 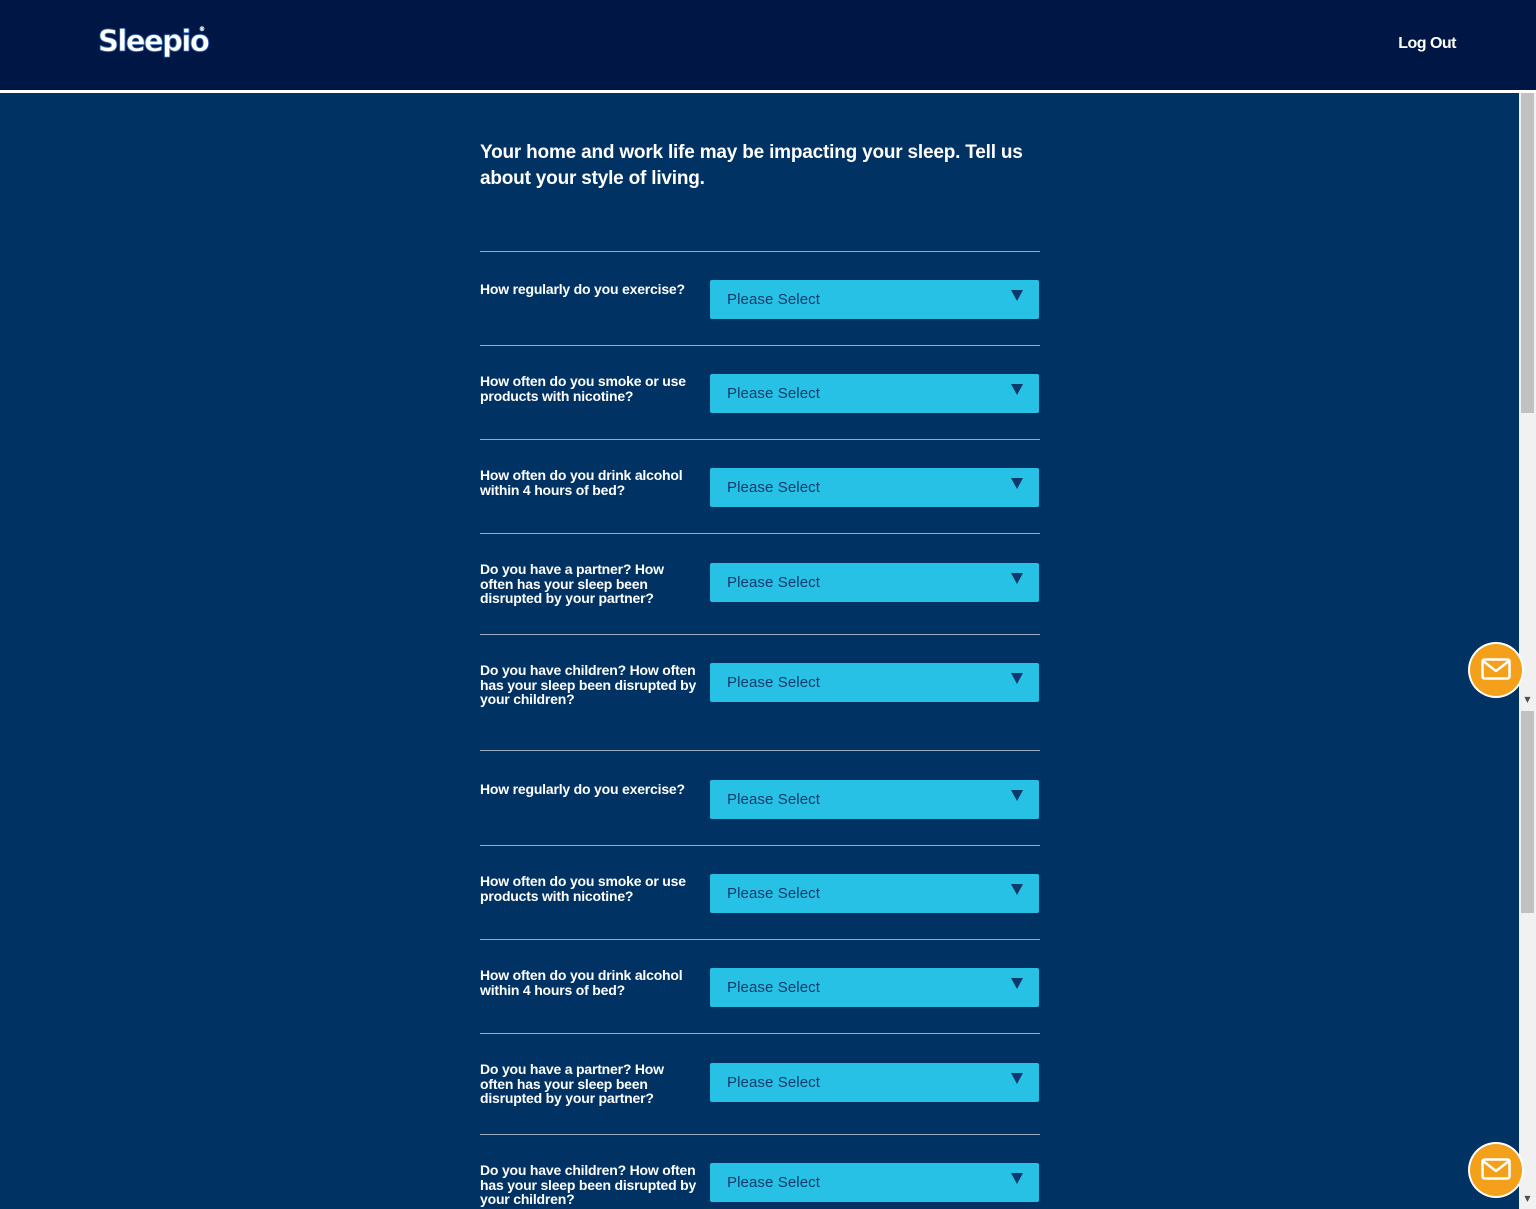 What do you see at coordinates (768, 46) in the screenshot?
I see `top-navigation-bar: Sleepio ® Log Out` at bounding box center [768, 46].